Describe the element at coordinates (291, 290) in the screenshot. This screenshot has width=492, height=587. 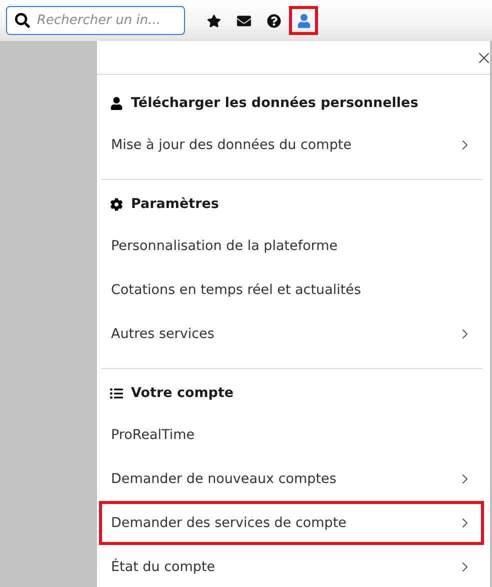
I see `menu-item: Cotations en temps réel et actualités` at that location.